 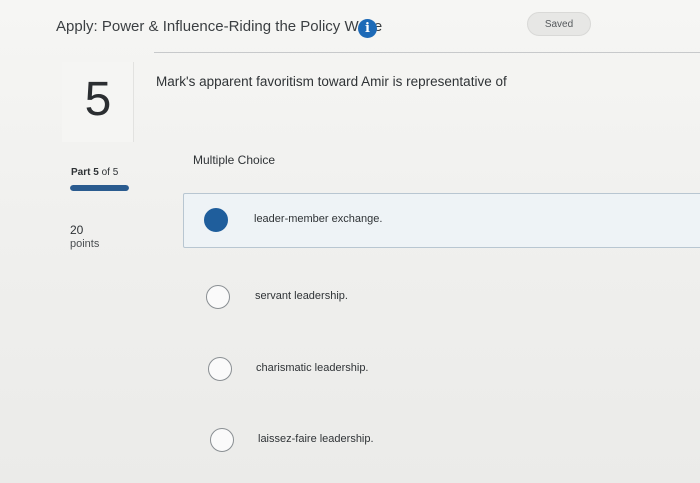 What do you see at coordinates (559, 24) in the screenshot?
I see `saved-status-badge: Saved` at bounding box center [559, 24].